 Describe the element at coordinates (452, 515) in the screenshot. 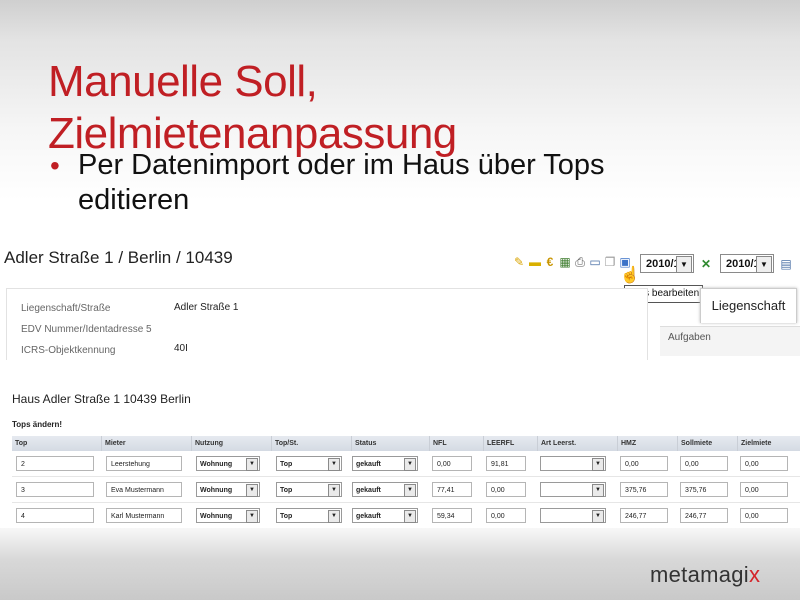

I see `nfl-input: 59,34` at that location.